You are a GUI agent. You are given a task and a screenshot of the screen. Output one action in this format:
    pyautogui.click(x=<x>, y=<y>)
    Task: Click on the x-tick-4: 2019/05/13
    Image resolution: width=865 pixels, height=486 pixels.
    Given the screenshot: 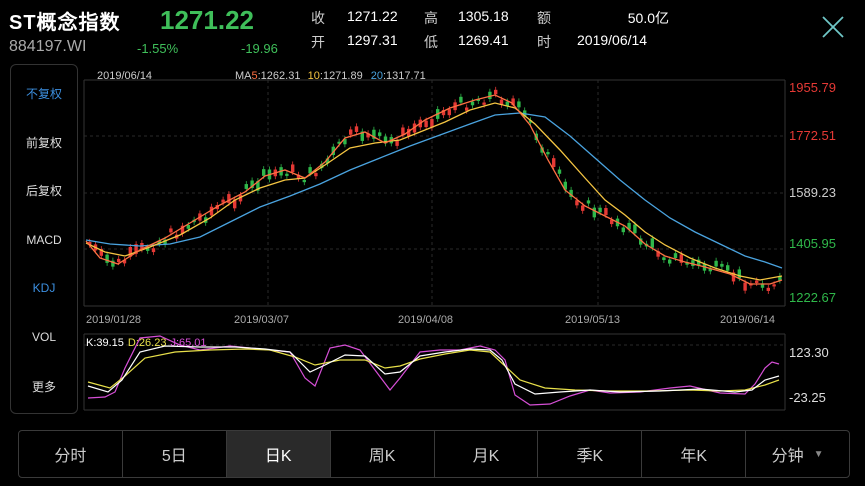 What is the action you would take?
    pyautogui.click(x=592, y=320)
    